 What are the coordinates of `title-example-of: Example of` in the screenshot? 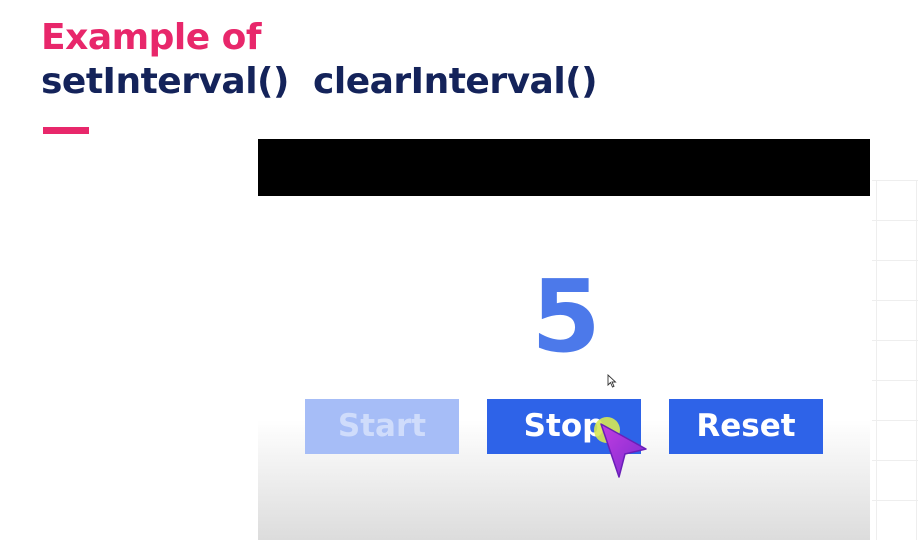 It's located at (151, 37).